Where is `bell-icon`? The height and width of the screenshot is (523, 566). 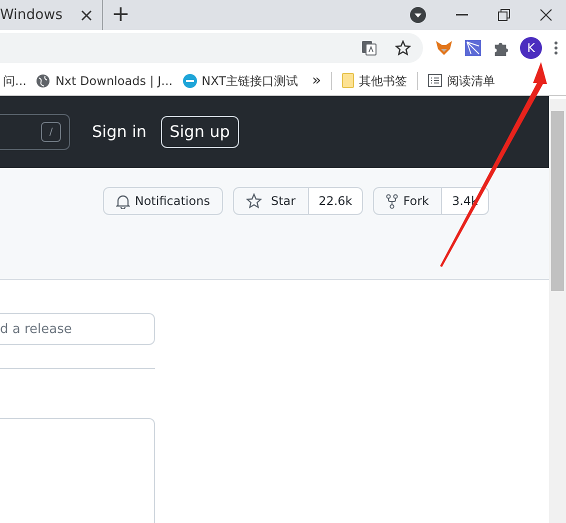
bell-icon is located at coordinates (123, 201).